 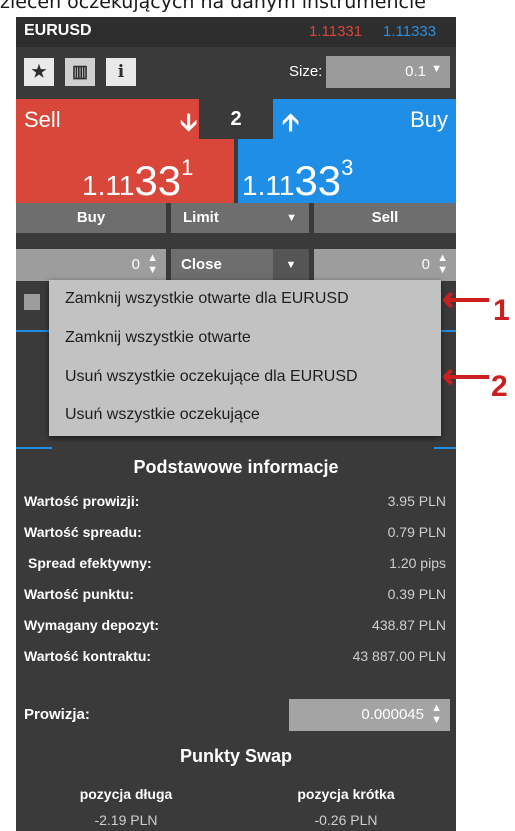 What do you see at coordinates (240, 218) in the screenshot?
I see `order-type-select: Limit ▼` at bounding box center [240, 218].